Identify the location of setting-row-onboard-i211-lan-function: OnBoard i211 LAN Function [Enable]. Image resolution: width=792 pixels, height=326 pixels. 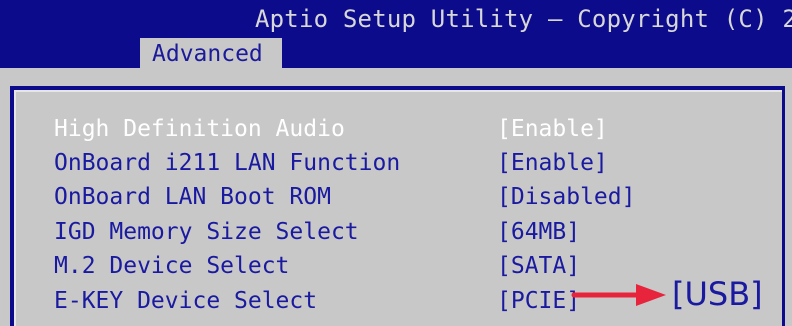
(396, 163).